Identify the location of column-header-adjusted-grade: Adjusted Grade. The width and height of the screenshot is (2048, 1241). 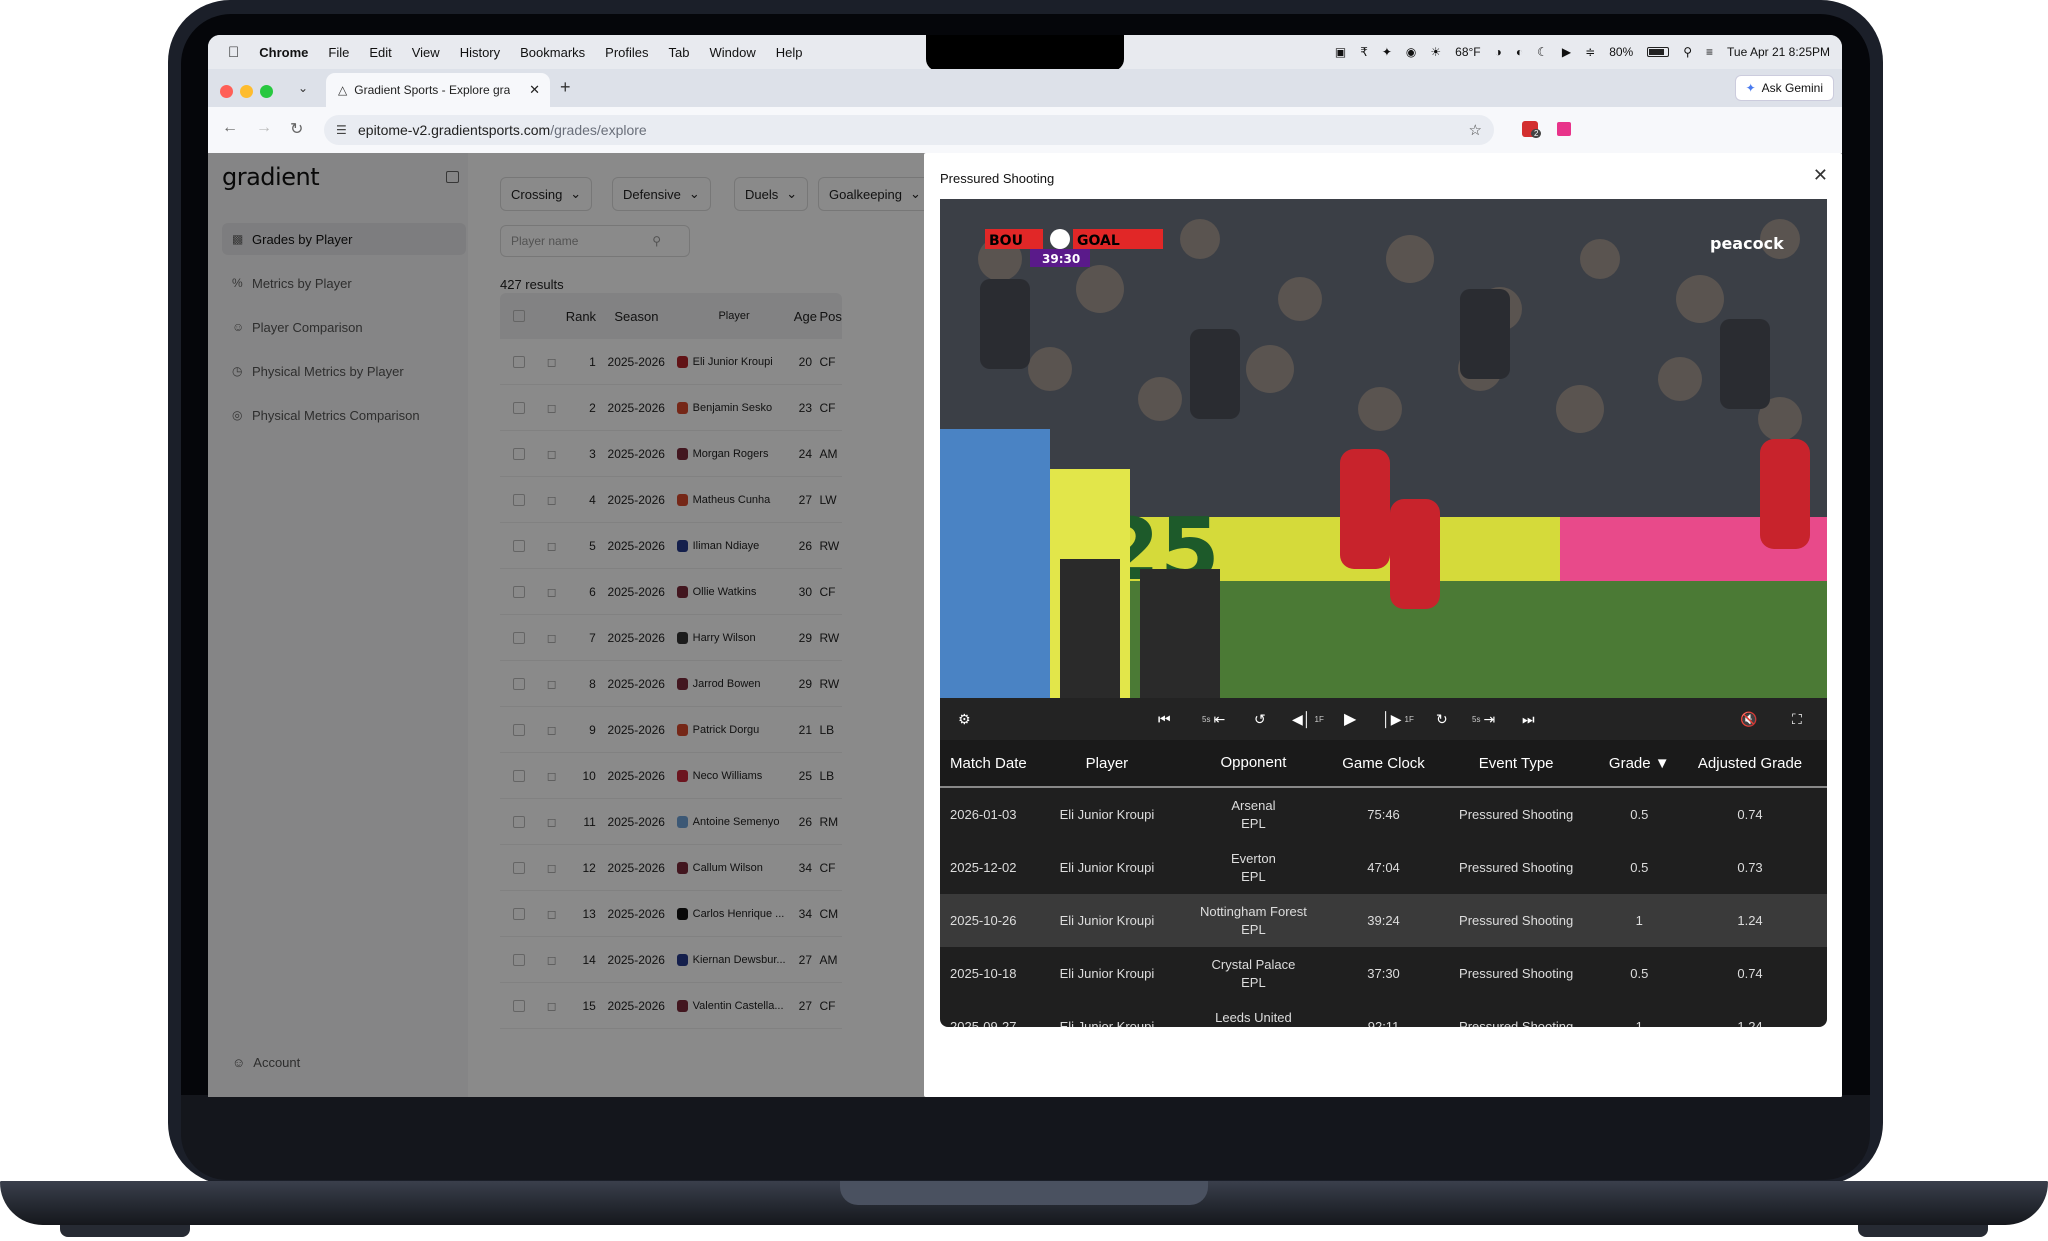
(1750, 763).